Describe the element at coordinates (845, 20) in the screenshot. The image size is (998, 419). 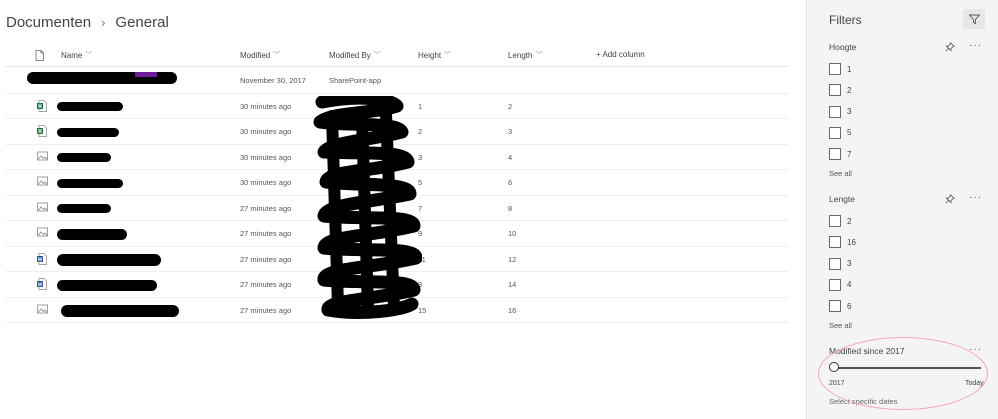
I see `panel-title: Filters` at that location.